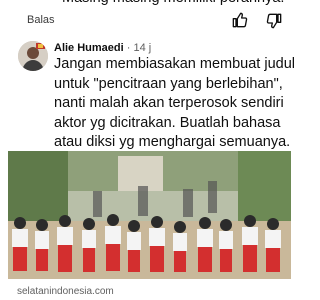 The width and height of the screenshot is (320, 300). I want to click on comment-author-line: Alie Humaedi · 14 j, so click(102, 48).